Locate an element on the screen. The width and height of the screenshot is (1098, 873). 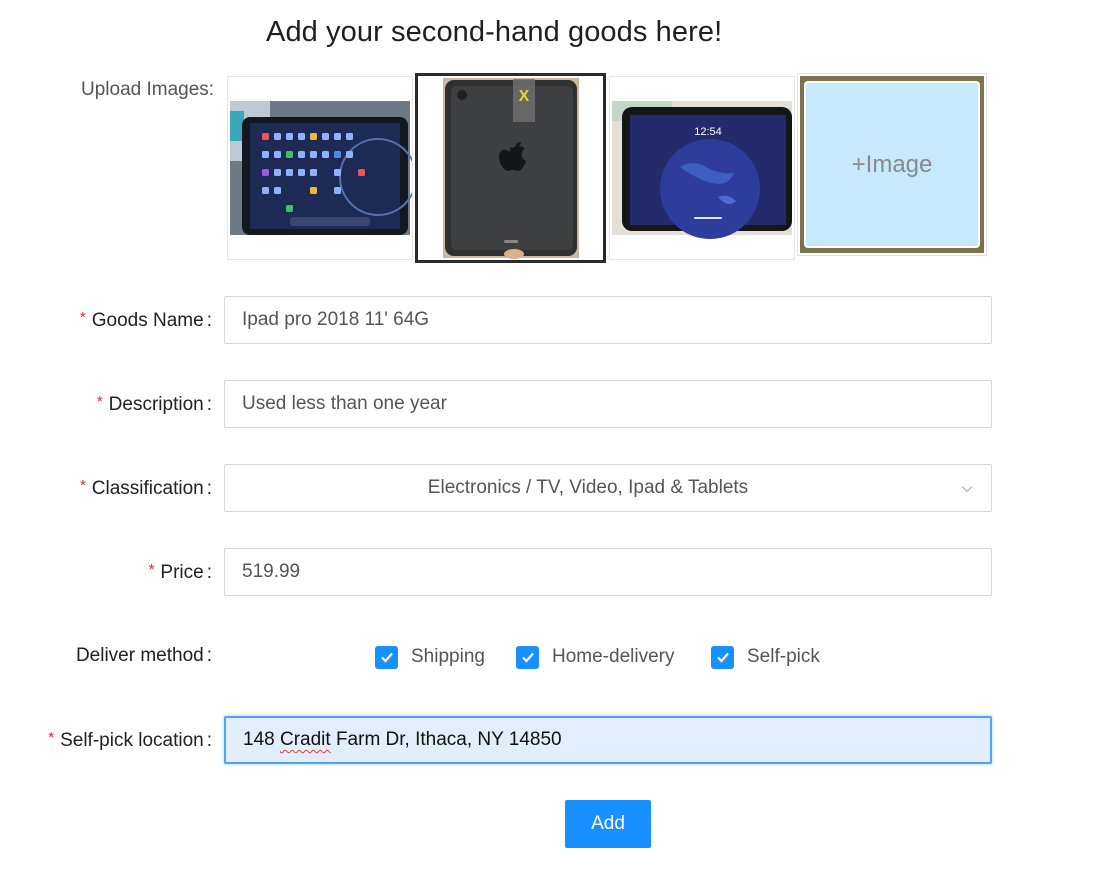
self-pick-location-value: 148 Cradit Farm Dr, Ithaca, NY 14850 is located at coordinates (402, 739).